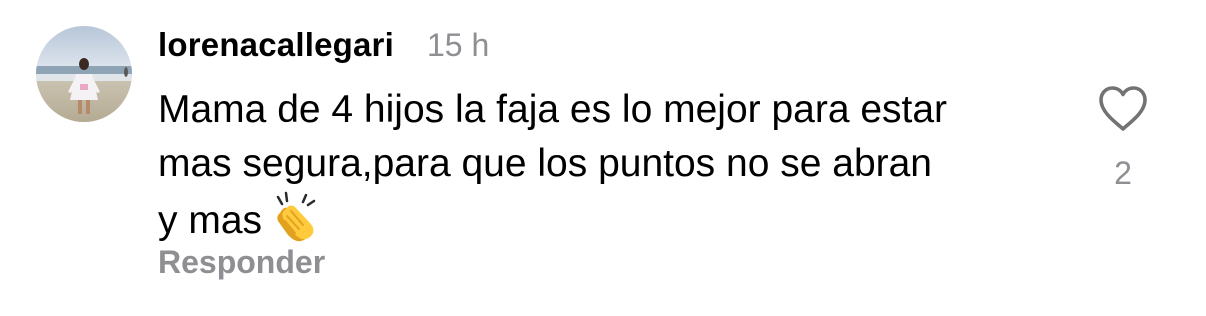 The image size is (1206, 316). Describe the element at coordinates (276, 45) in the screenshot. I see `comment-username: lorenacallegari` at that location.